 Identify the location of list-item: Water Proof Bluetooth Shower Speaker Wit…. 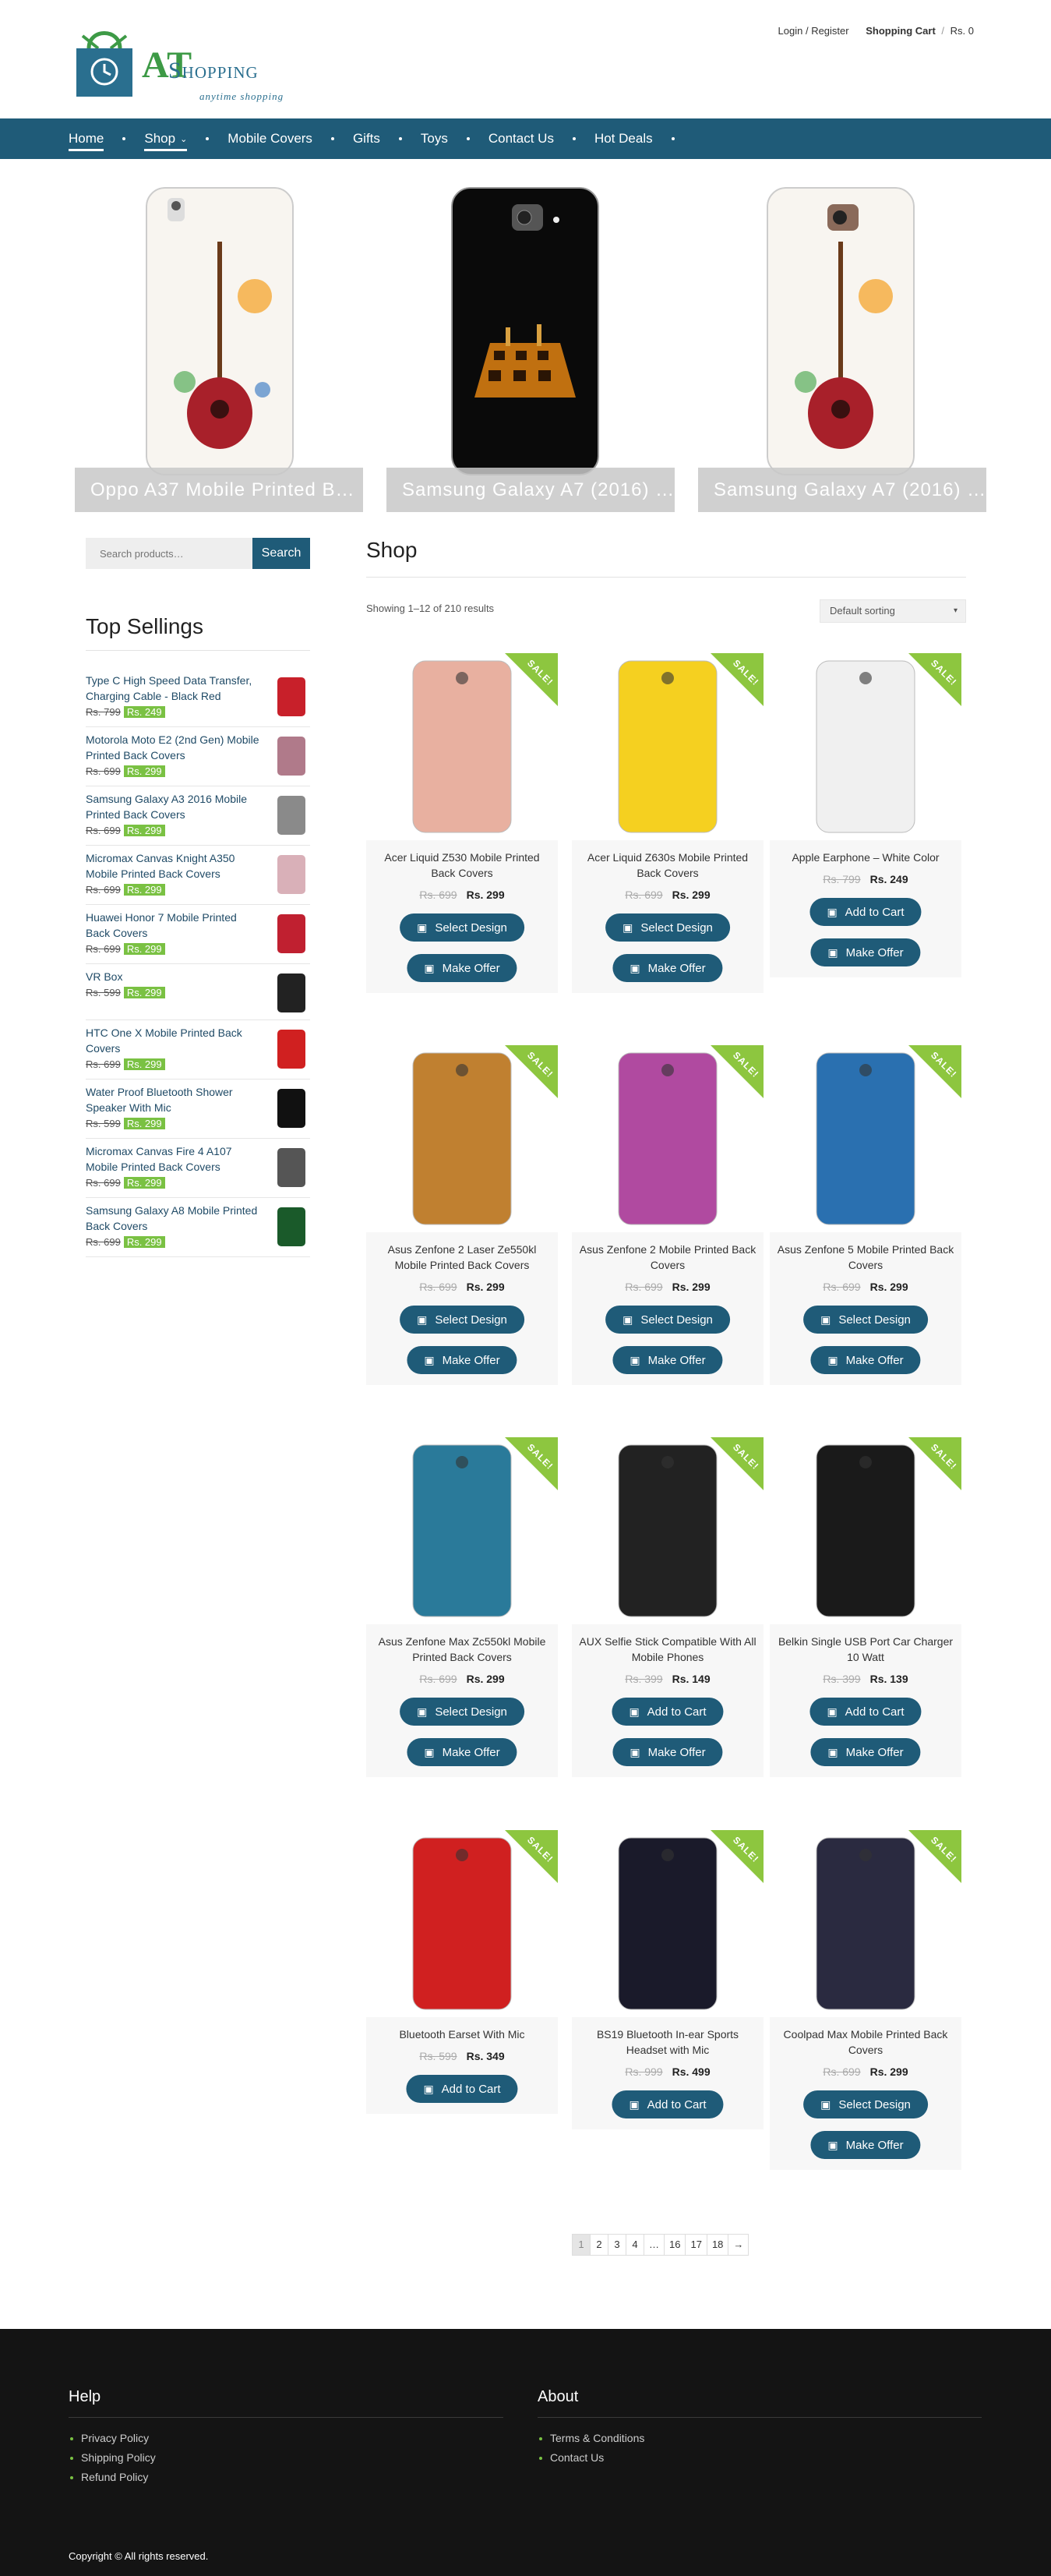
(198, 1109).